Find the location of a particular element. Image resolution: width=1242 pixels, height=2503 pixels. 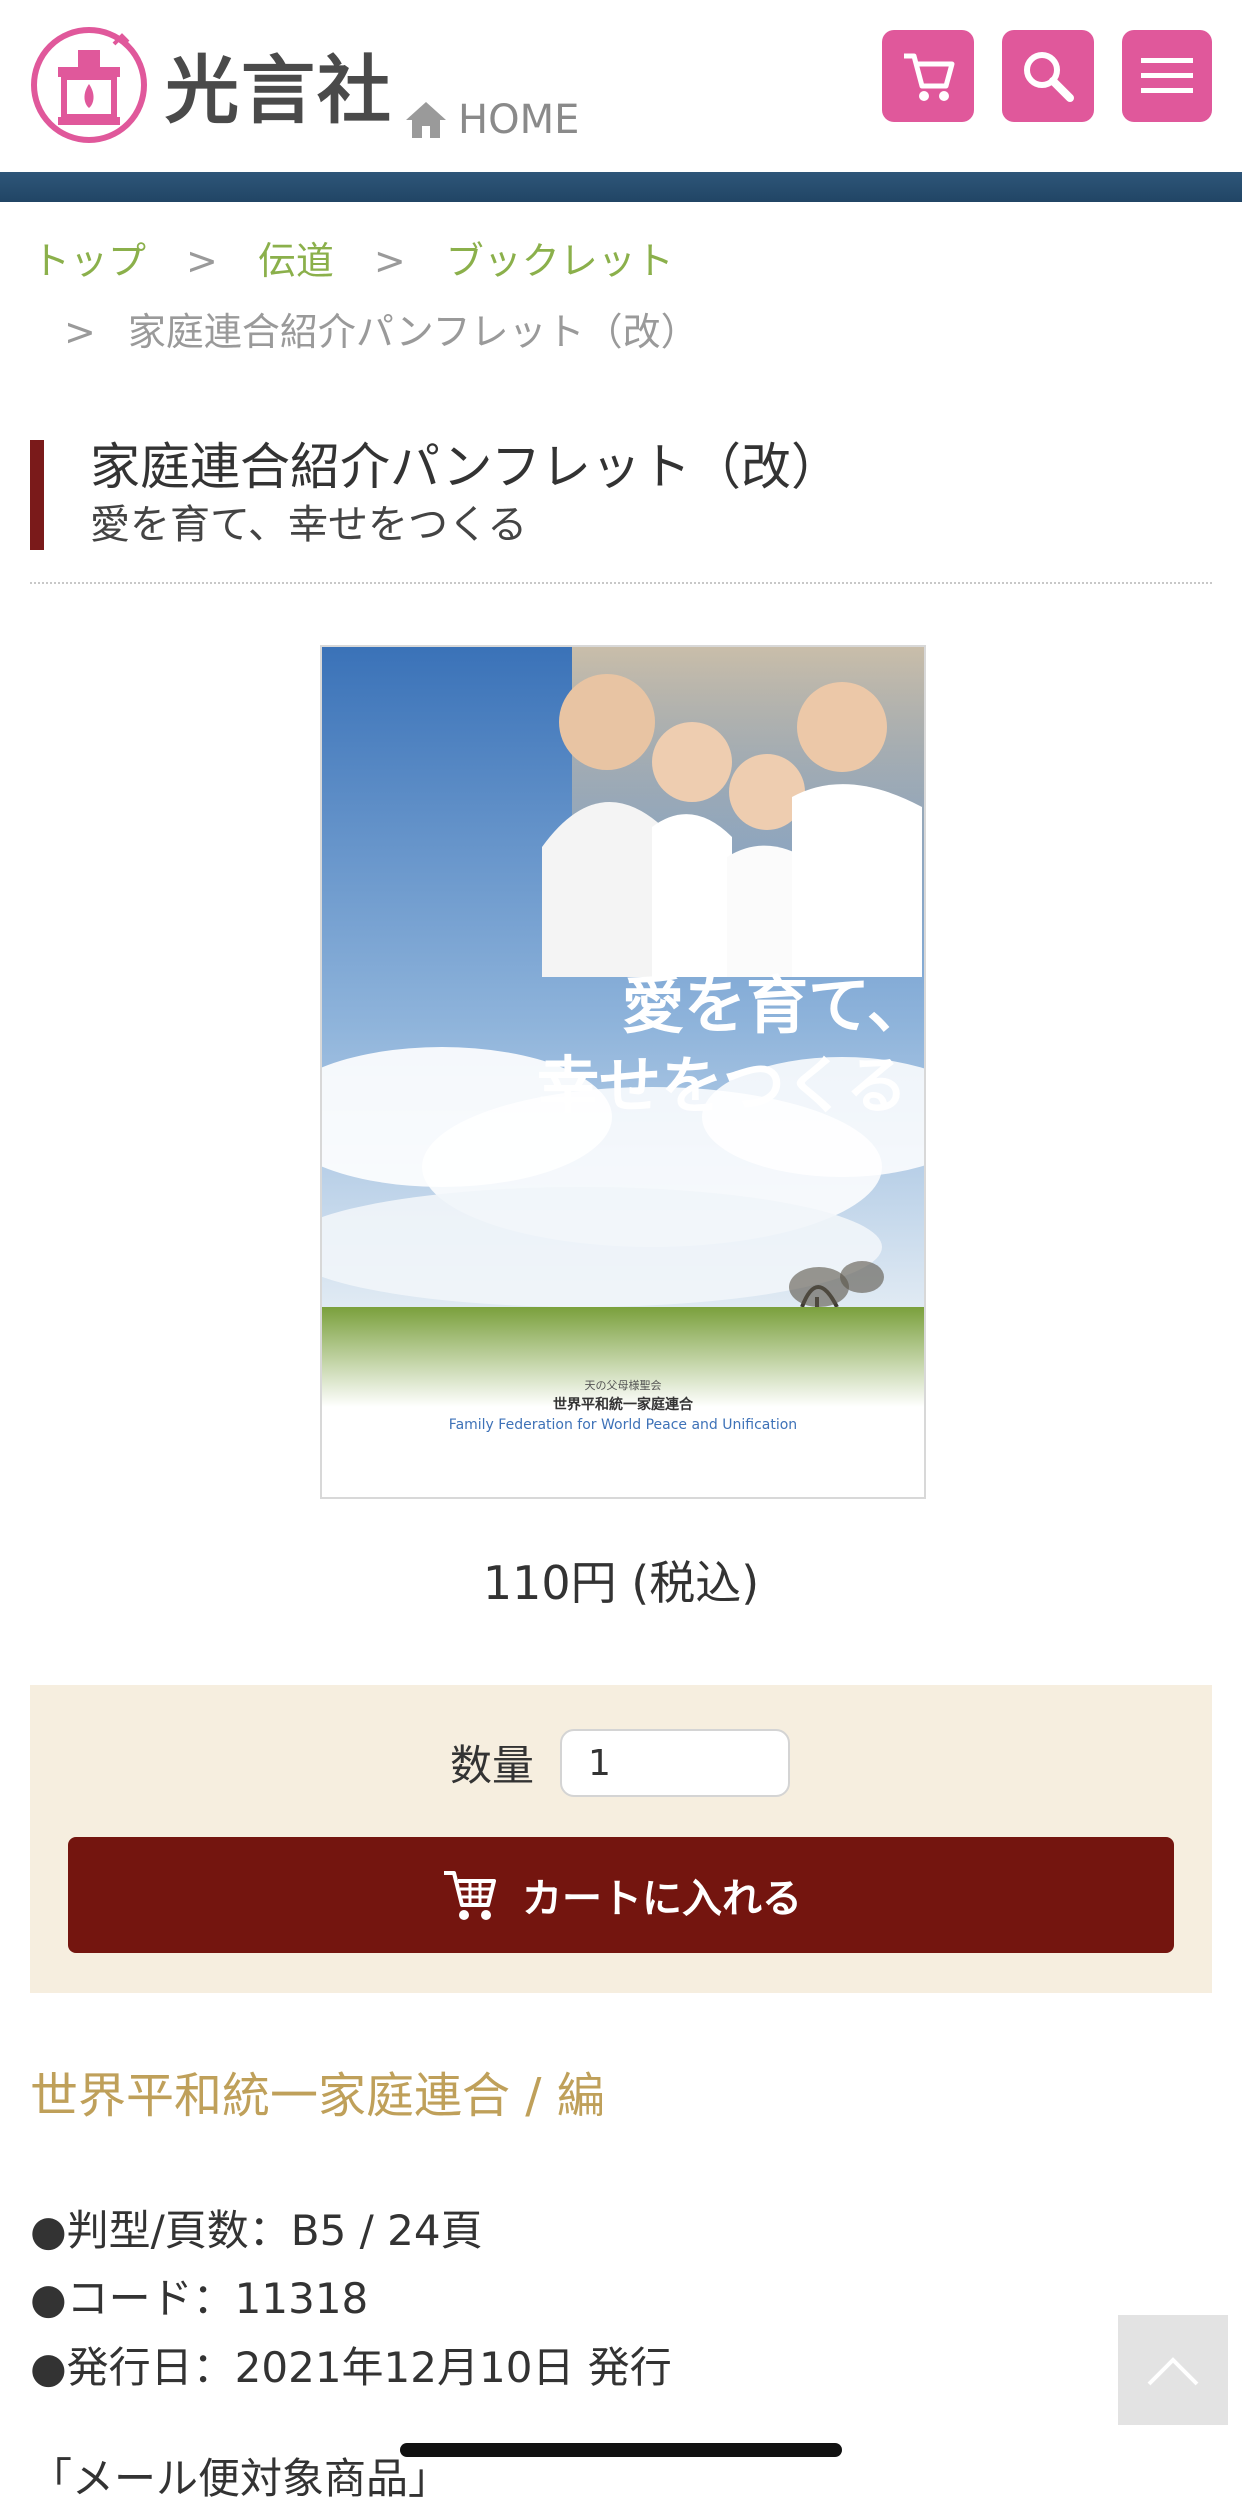

menu-button is located at coordinates (1167, 76).